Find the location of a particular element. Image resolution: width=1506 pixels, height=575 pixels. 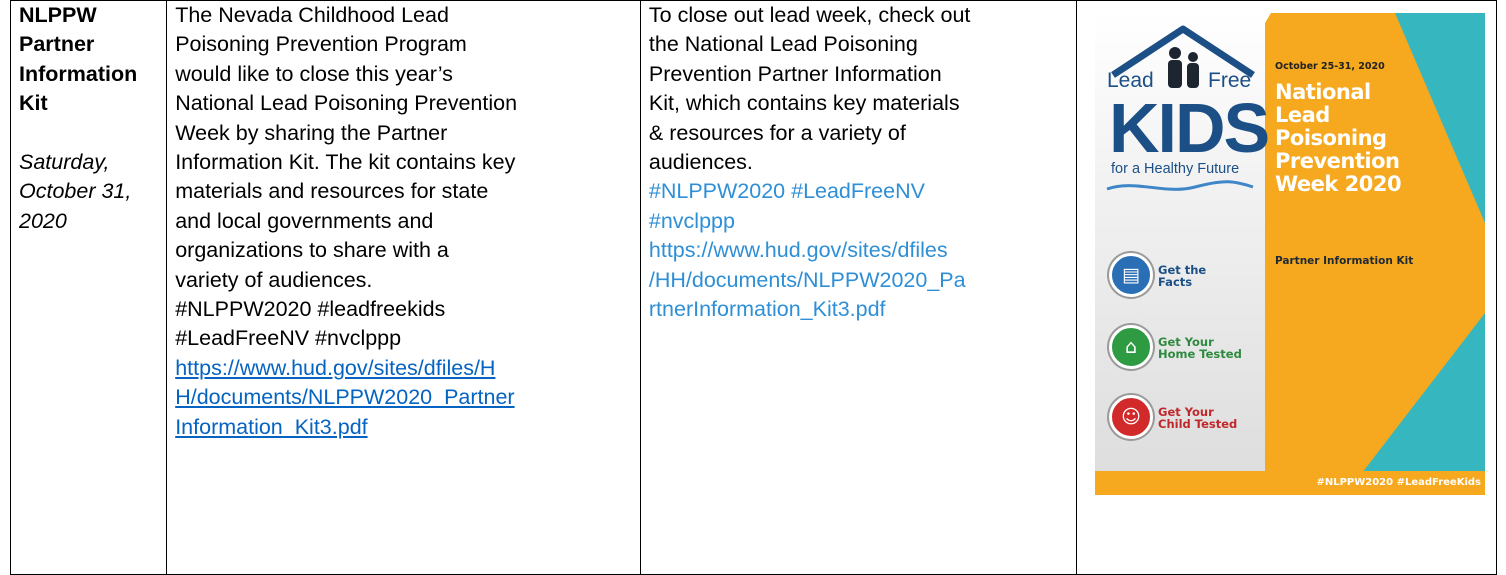

post-text-line: Information Kit. The kit contains key is located at coordinates (345, 162).